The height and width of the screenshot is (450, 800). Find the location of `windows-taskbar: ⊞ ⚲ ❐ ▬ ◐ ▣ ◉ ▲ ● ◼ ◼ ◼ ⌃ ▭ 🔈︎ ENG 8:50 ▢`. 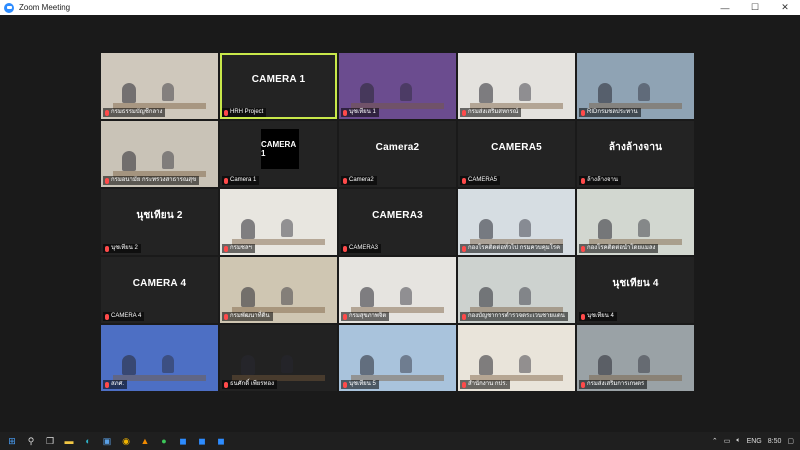

windows-taskbar: ⊞ ⚲ ❐ ▬ ◐ ▣ ◉ ▲ ● ◼ ◼ ◼ ⌃ ▭ 🔈︎ ENG 8:50 ▢ is located at coordinates (400, 441).